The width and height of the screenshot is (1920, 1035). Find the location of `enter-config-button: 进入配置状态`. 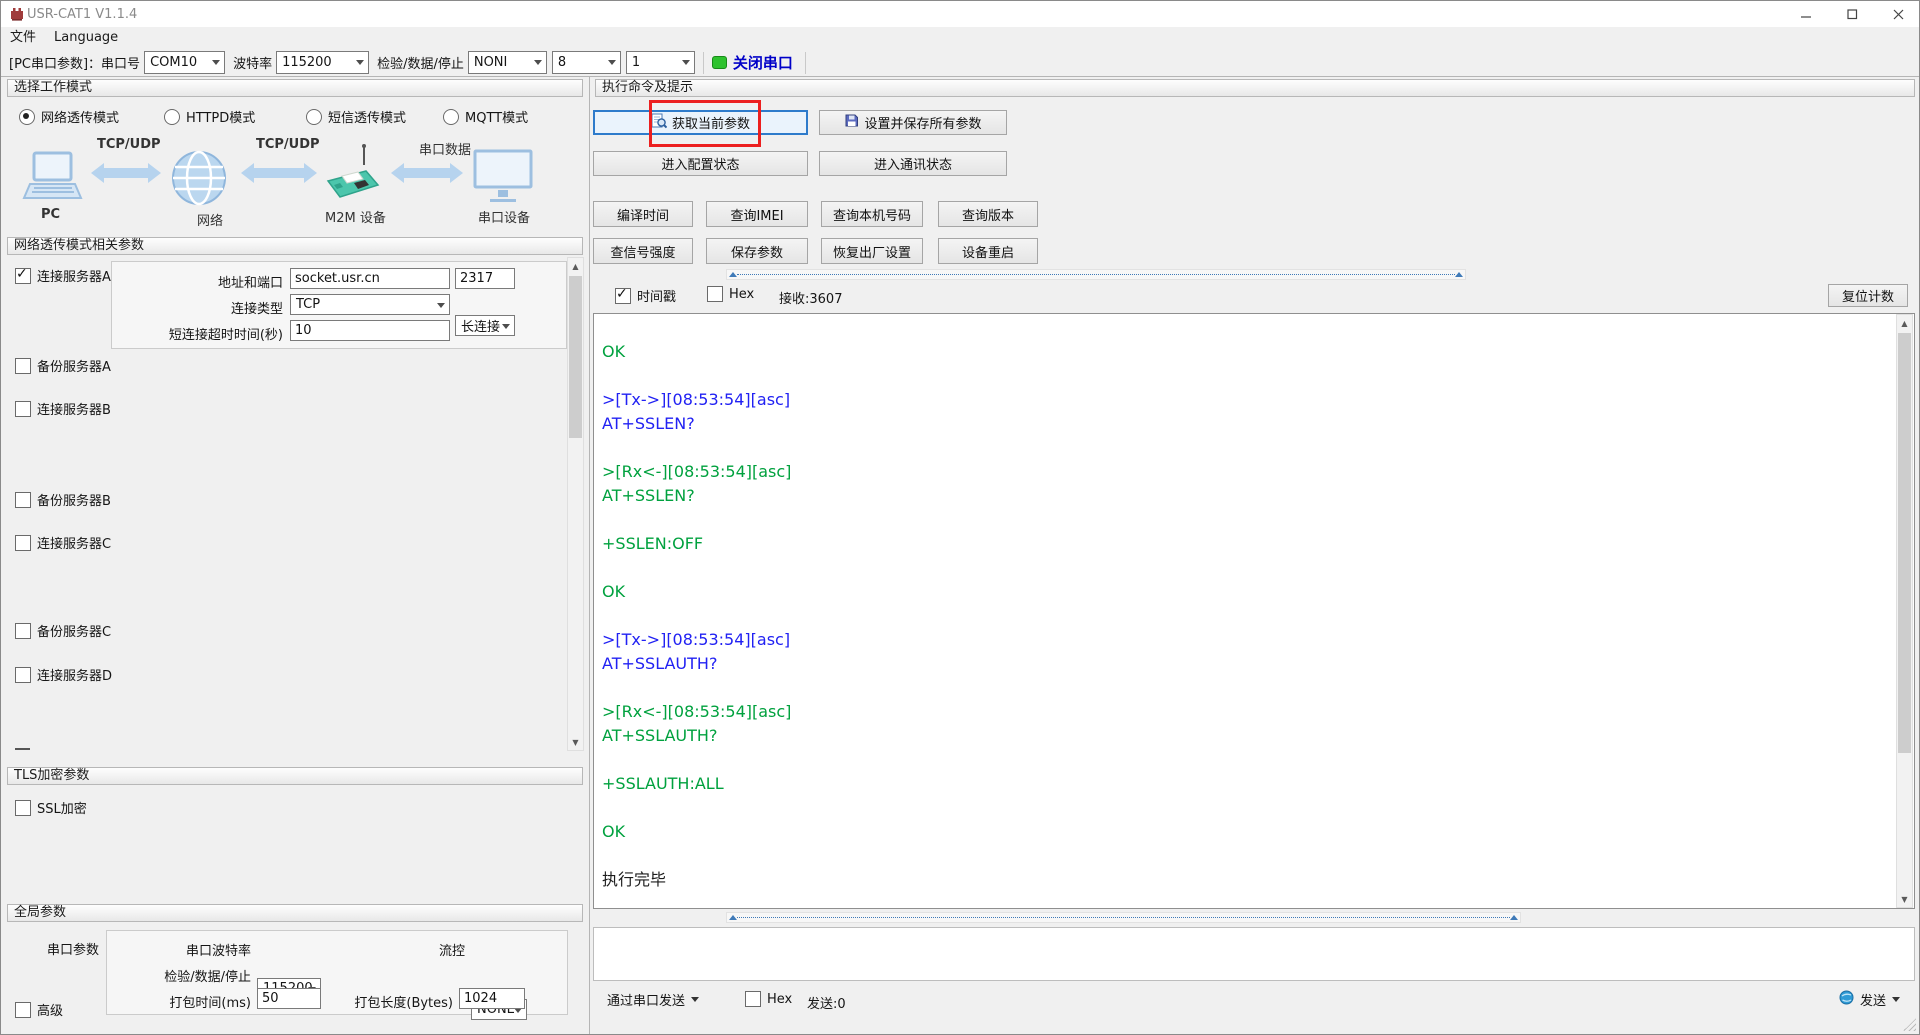

enter-config-button: 进入配置状态 is located at coordinates (700, 163).